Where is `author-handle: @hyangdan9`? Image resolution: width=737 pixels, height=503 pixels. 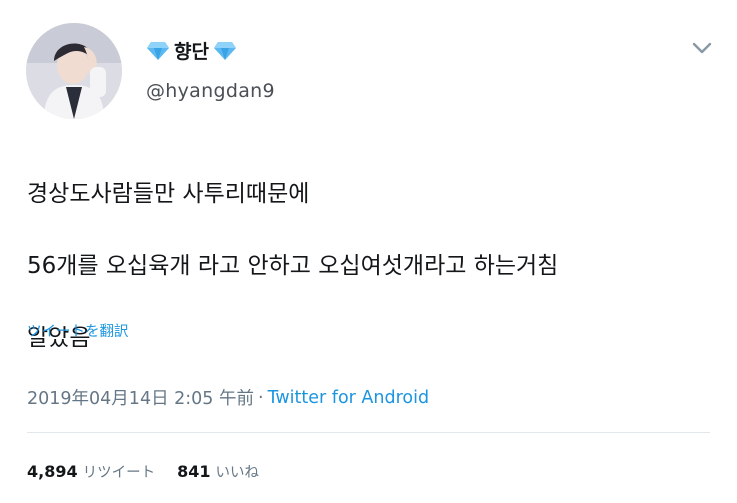
author-handle: @hyangdan9 is located at coordinates (210, 91).